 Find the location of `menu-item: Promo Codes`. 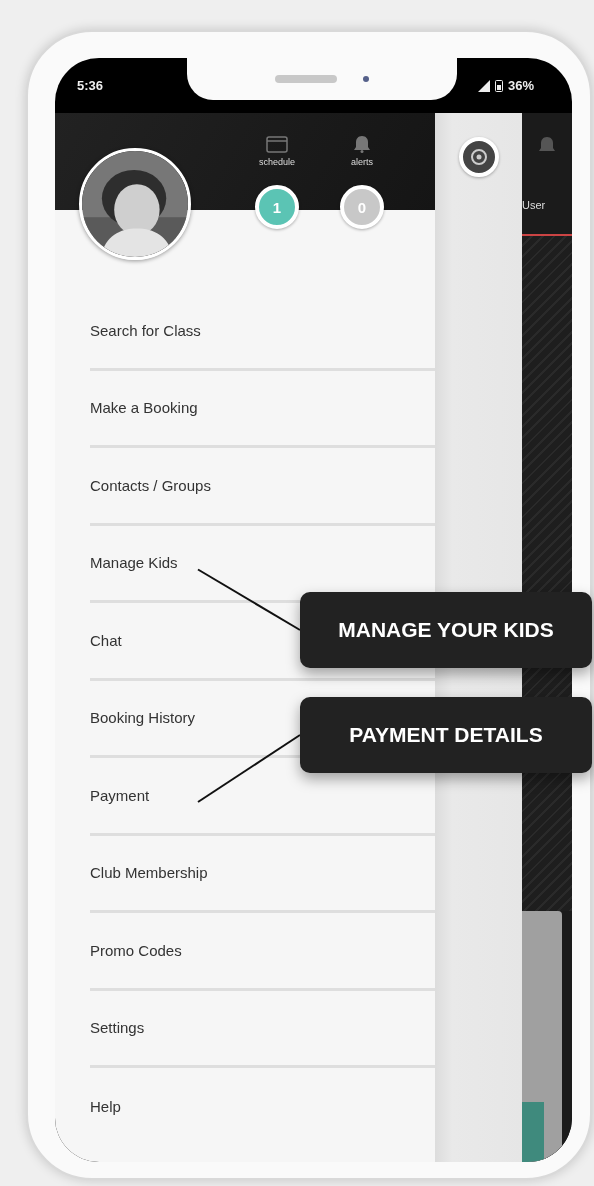

menu-item: Promo Codes is located at coordinates (136, 950).